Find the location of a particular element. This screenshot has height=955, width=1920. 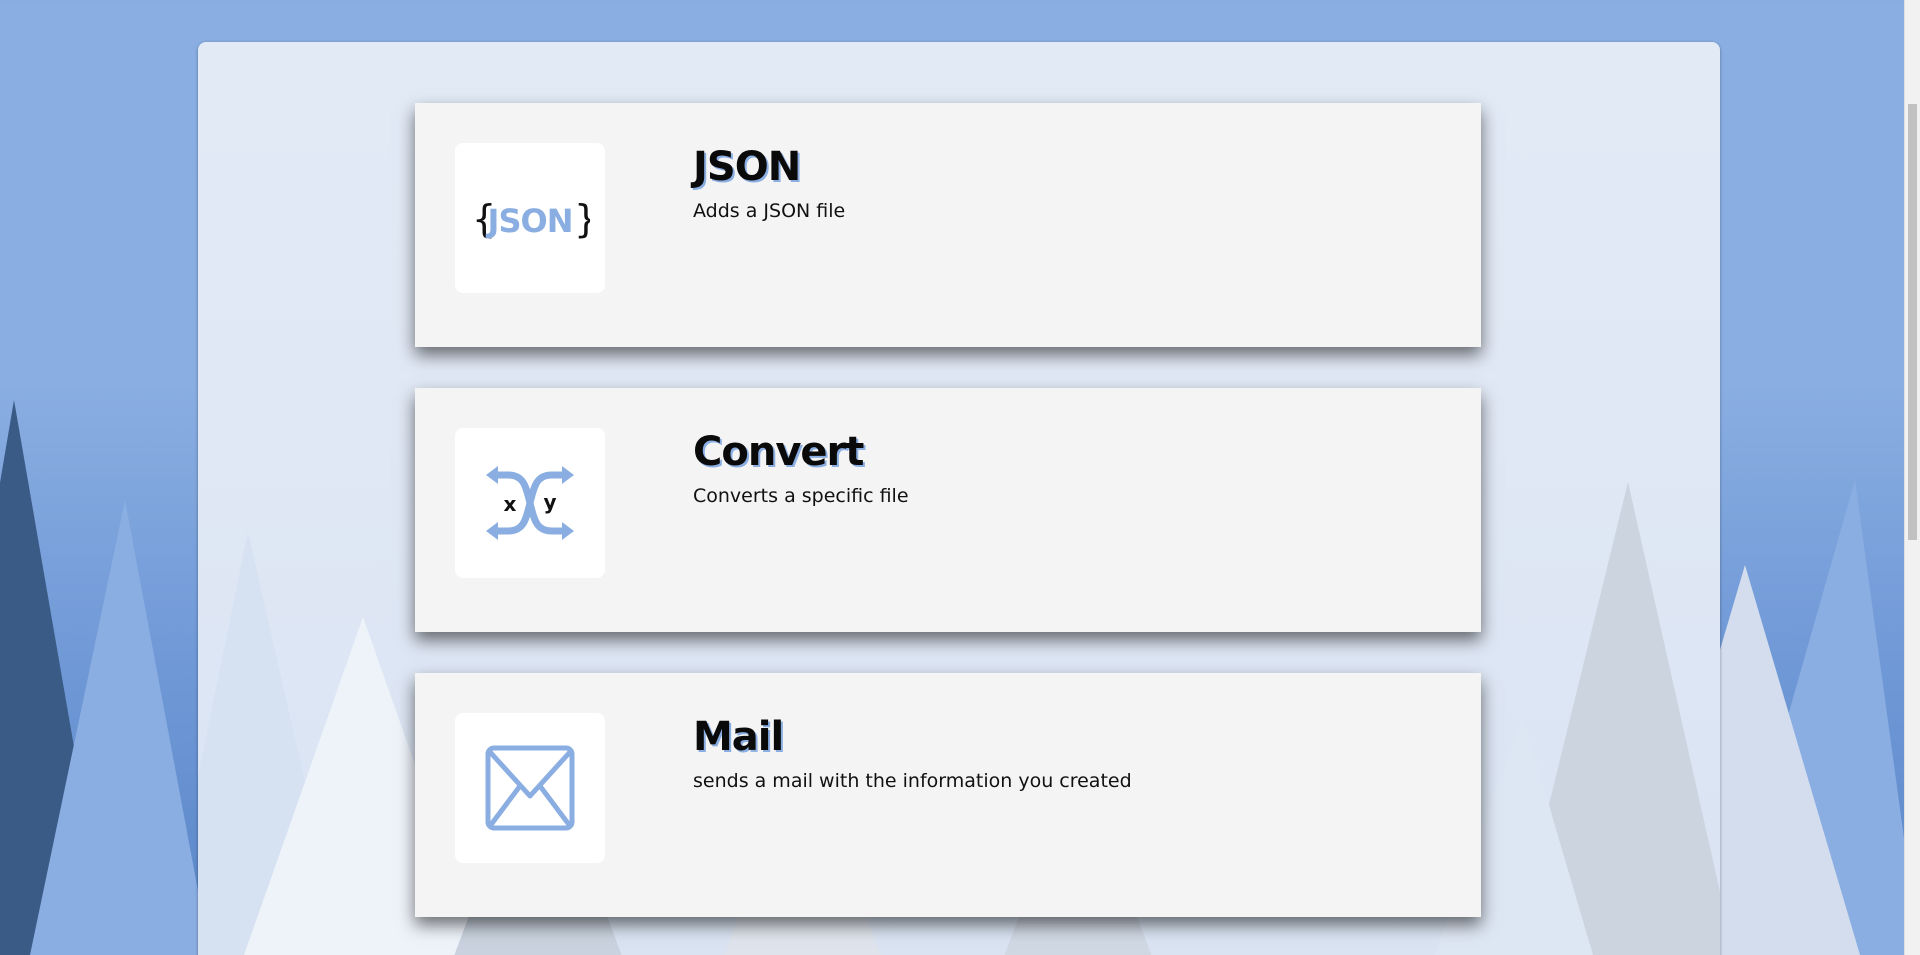

json-icon-label: JSON is located at coordinates (529, 221).